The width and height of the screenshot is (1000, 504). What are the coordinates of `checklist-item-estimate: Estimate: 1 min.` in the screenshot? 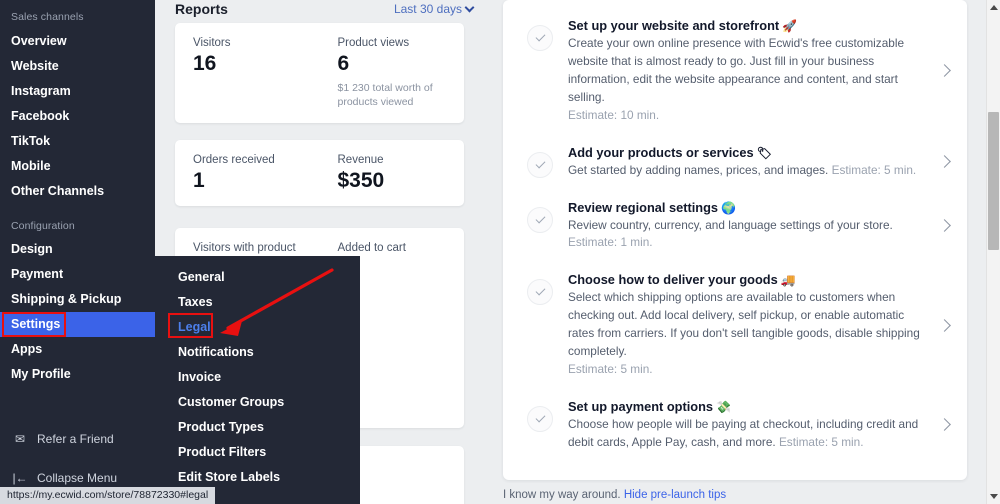 It's located at (610, 242).